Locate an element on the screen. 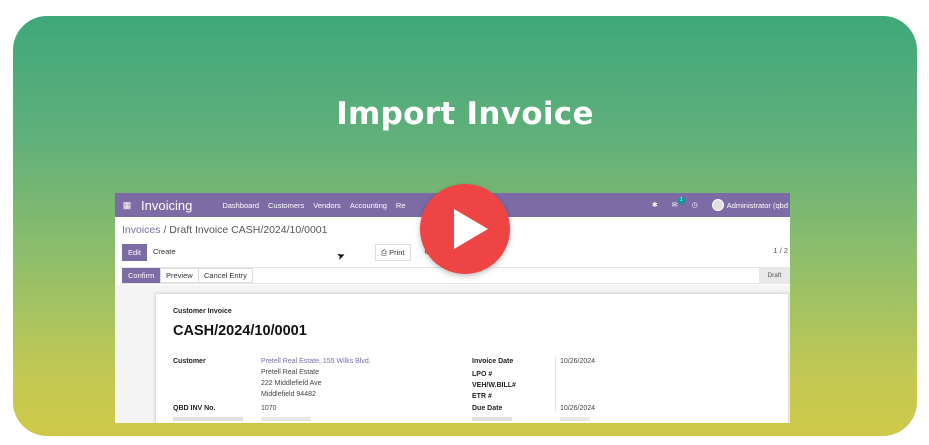 Image resolution: width=929 pixels, height=445 pixels. chat-icon: ✉ 1 is located at coordinates (678, 203).